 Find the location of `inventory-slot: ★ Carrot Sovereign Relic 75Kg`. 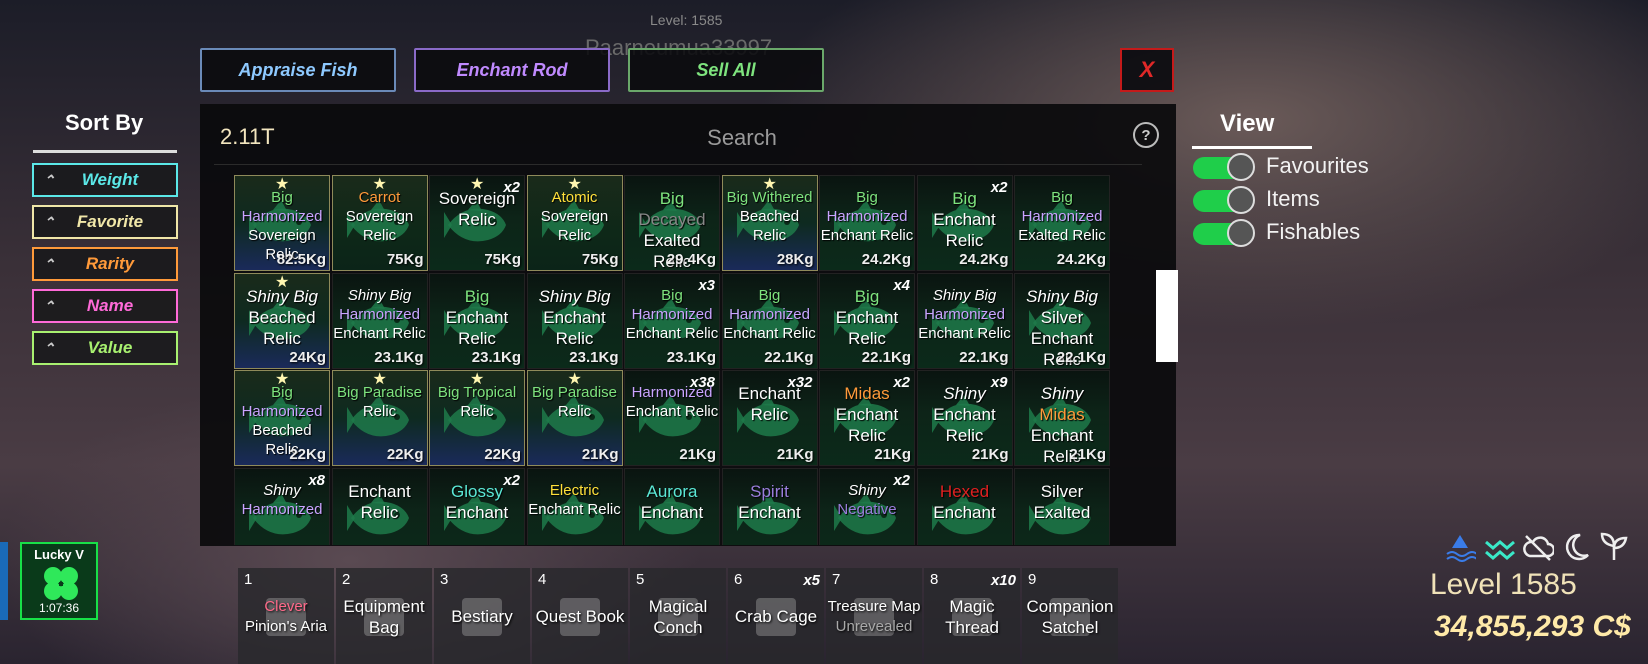

inventory-slot: ★ Carrot Sovereign Relic 75Kg is located at coordinates (379, 223).